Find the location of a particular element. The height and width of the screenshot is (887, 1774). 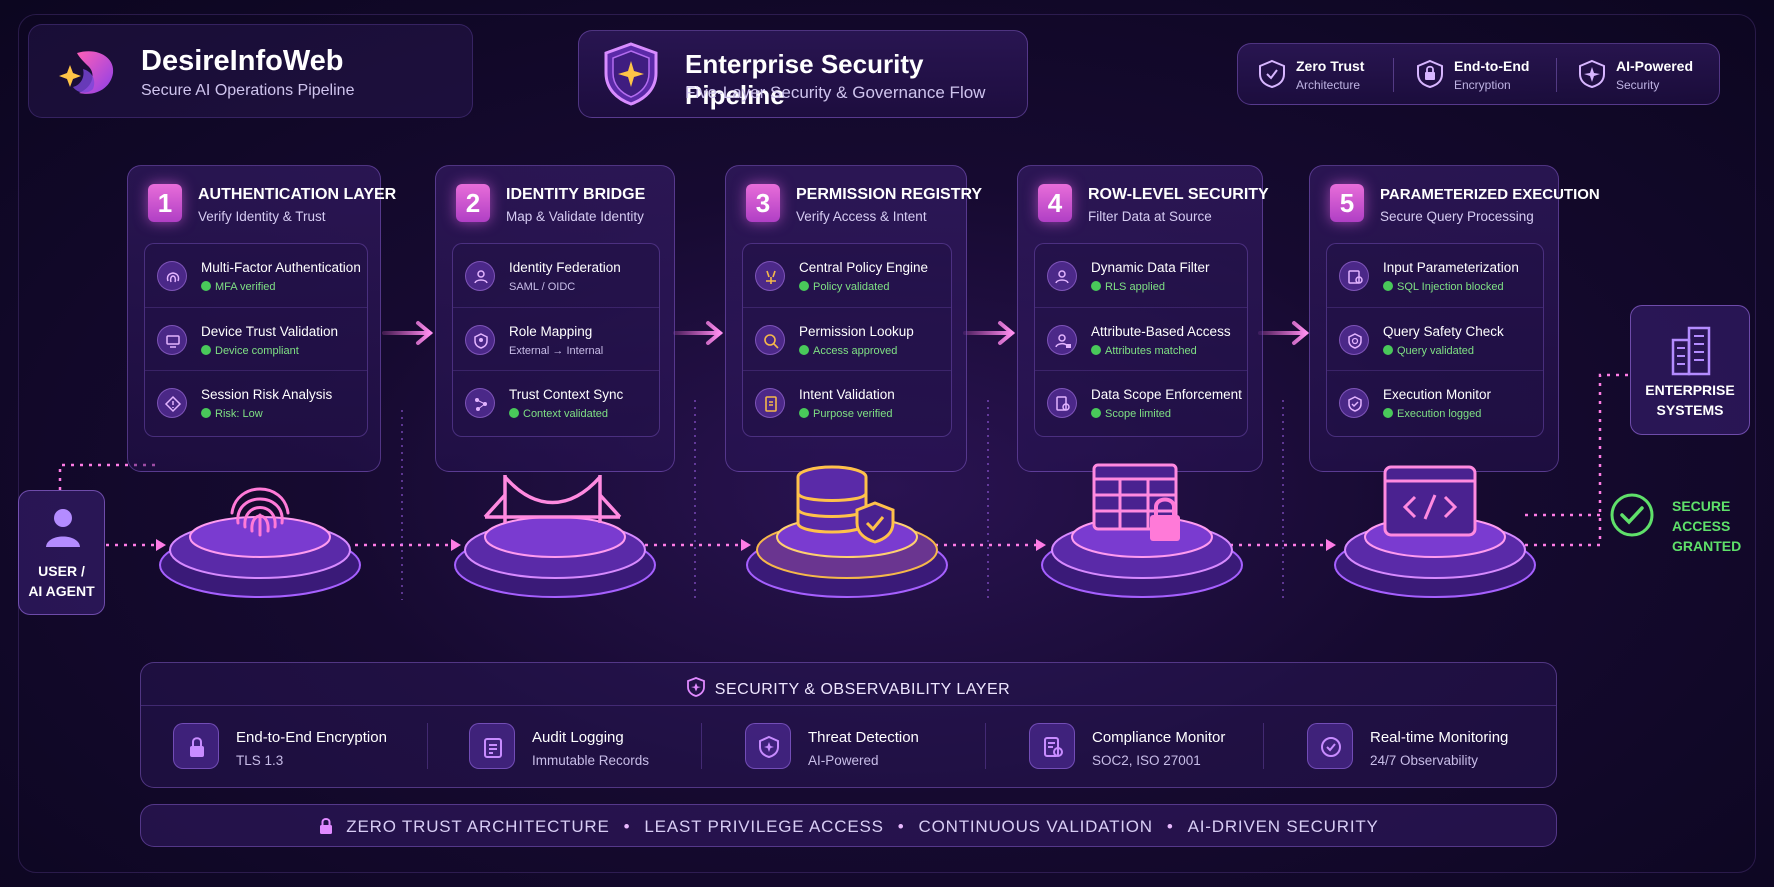

item-status: RLS applied is located at coordinates (1128, 287).